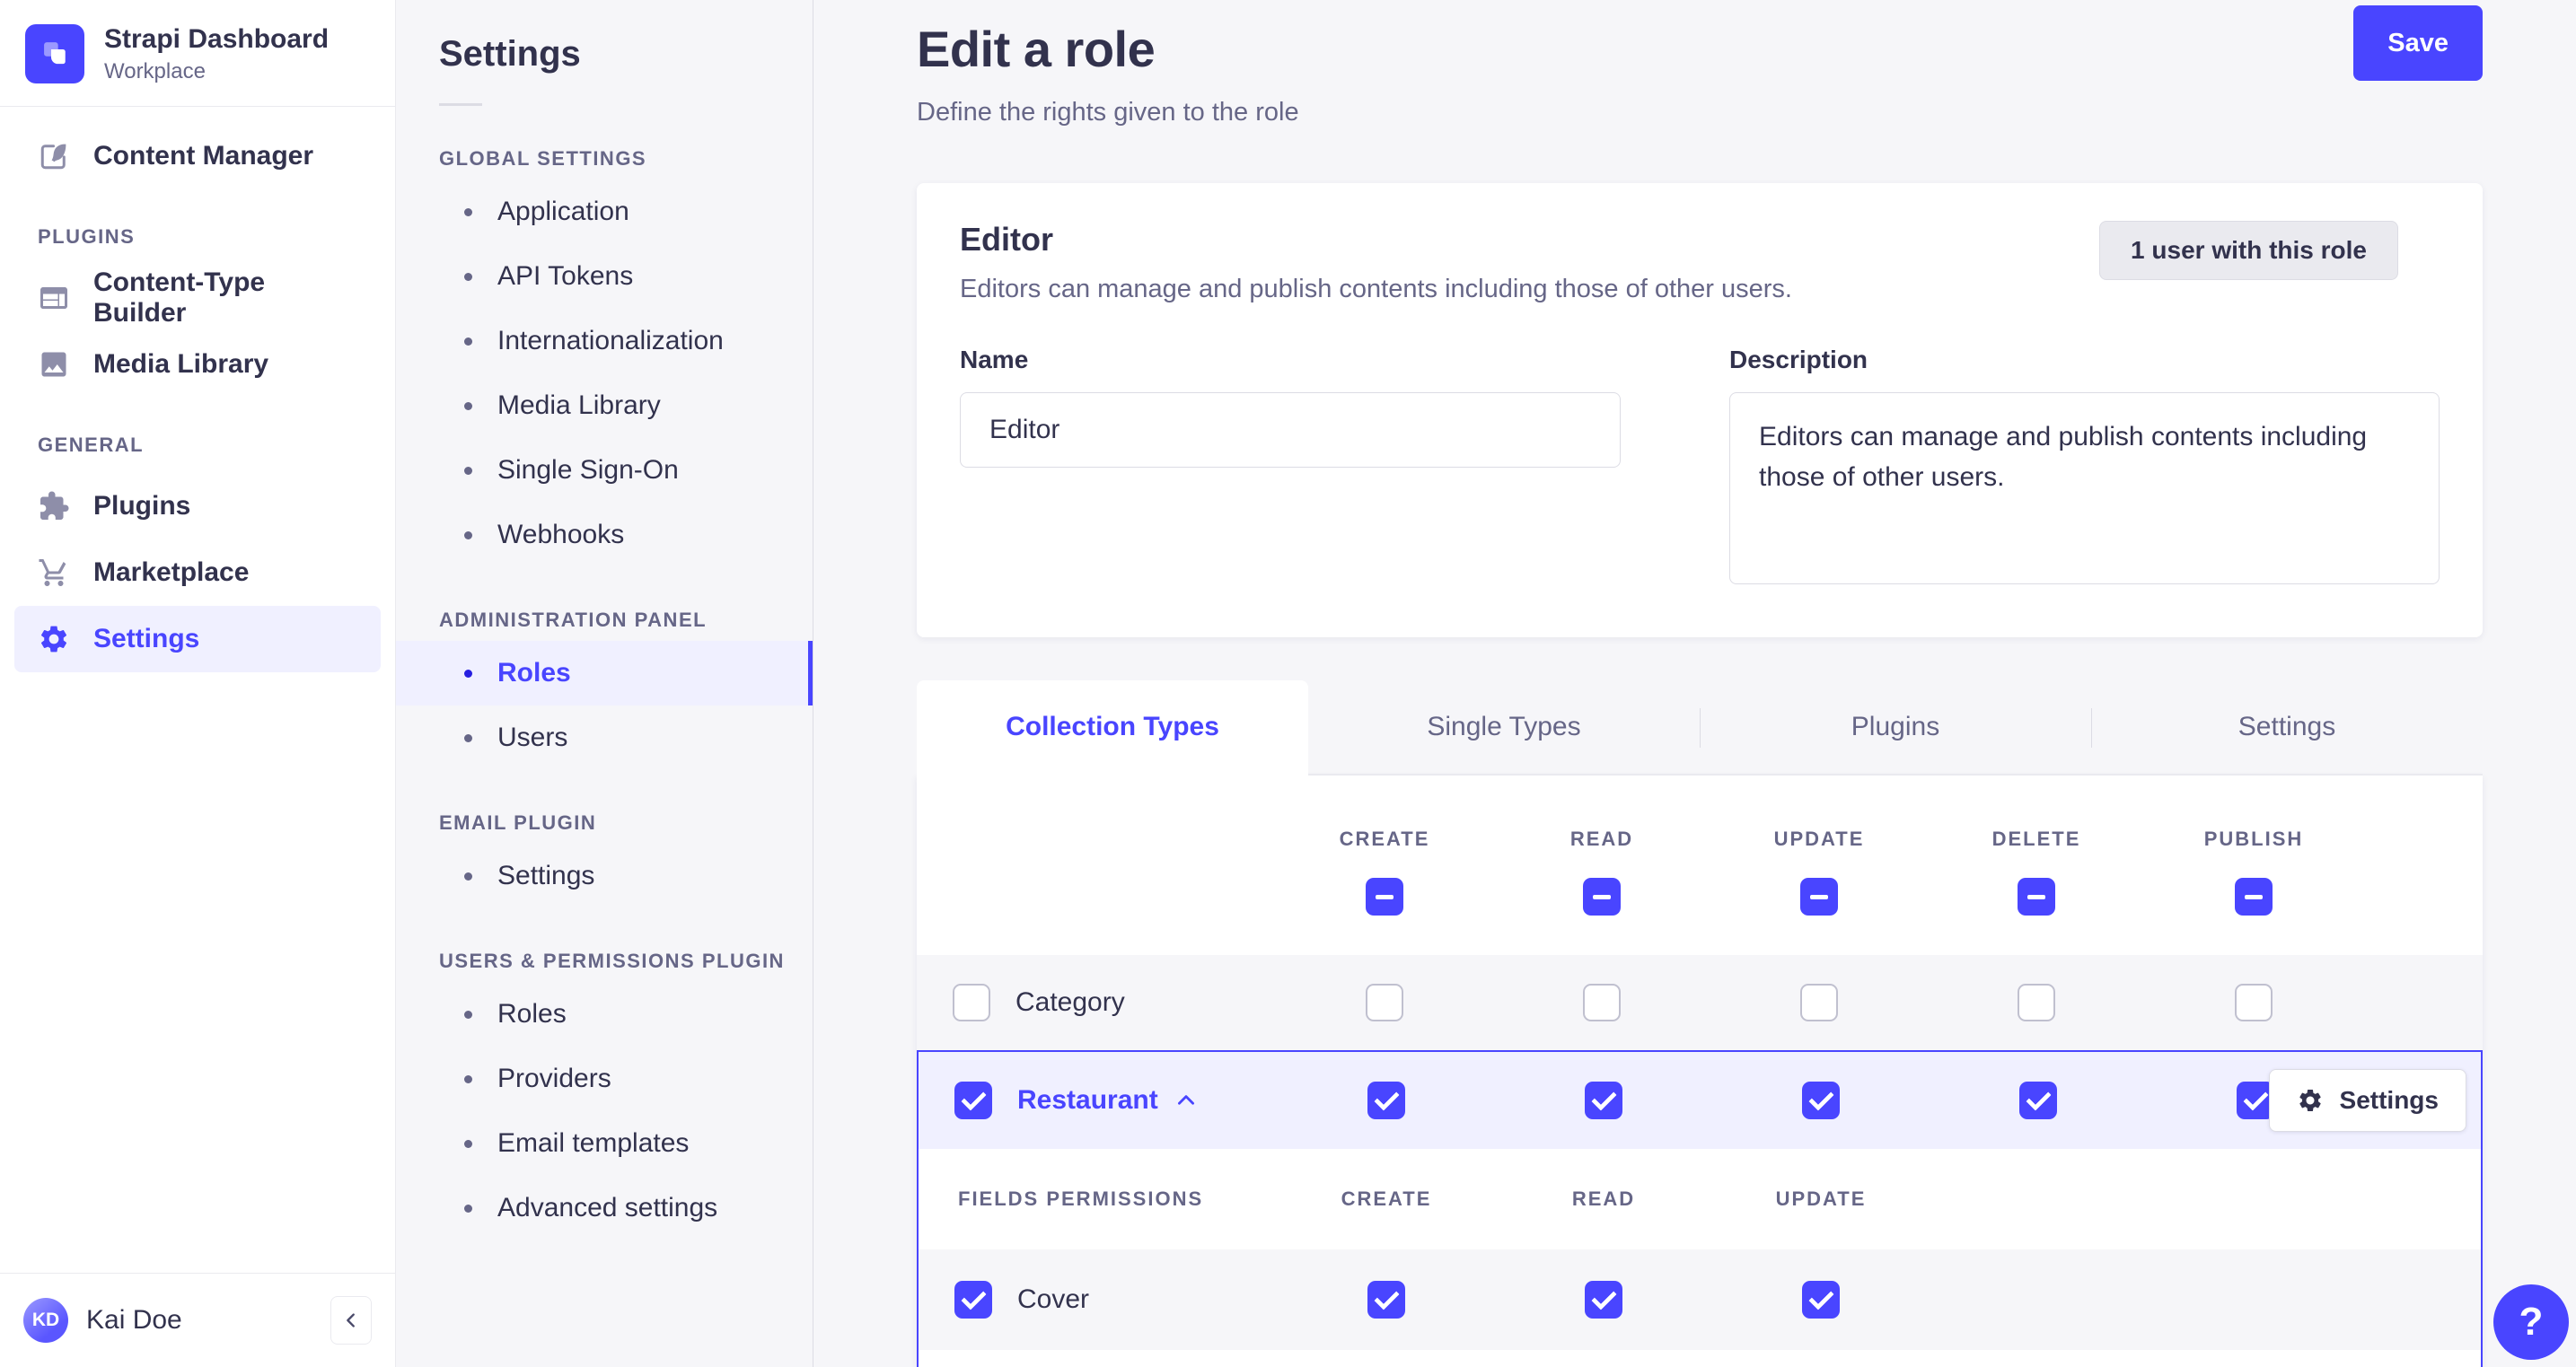  Describe the element at coordinates (1070, 1002) in the screenshot. I see `row-label: Category` at that location.